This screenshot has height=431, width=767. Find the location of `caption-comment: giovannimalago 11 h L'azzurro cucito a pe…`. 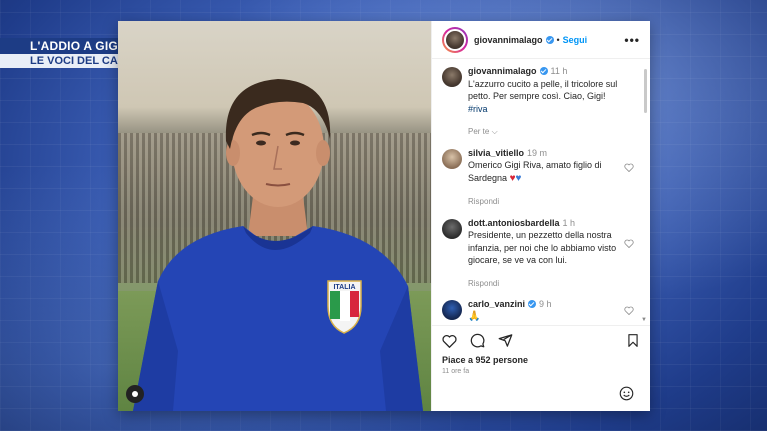

caption-comment: giovannimalago 11 h L'azzurro cucito a pe… is located at coordinates (541, 102).